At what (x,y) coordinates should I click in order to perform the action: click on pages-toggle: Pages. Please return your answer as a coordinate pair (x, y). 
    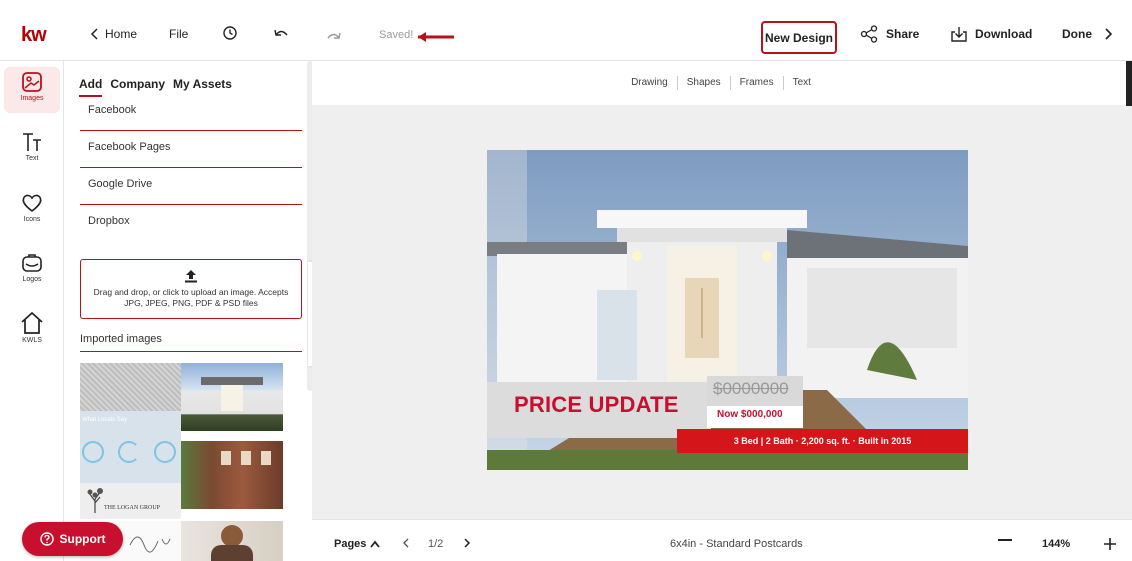
    Looking at the image, I should click on (357, 544).